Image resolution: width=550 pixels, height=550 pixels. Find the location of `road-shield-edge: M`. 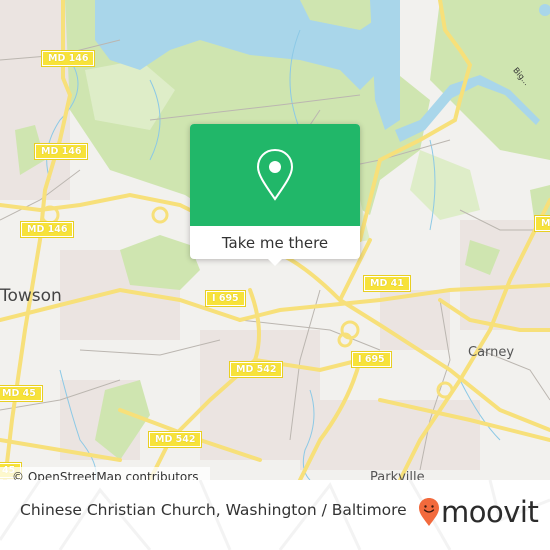

road-shield-edge: M is located at coordinates (541, 223).